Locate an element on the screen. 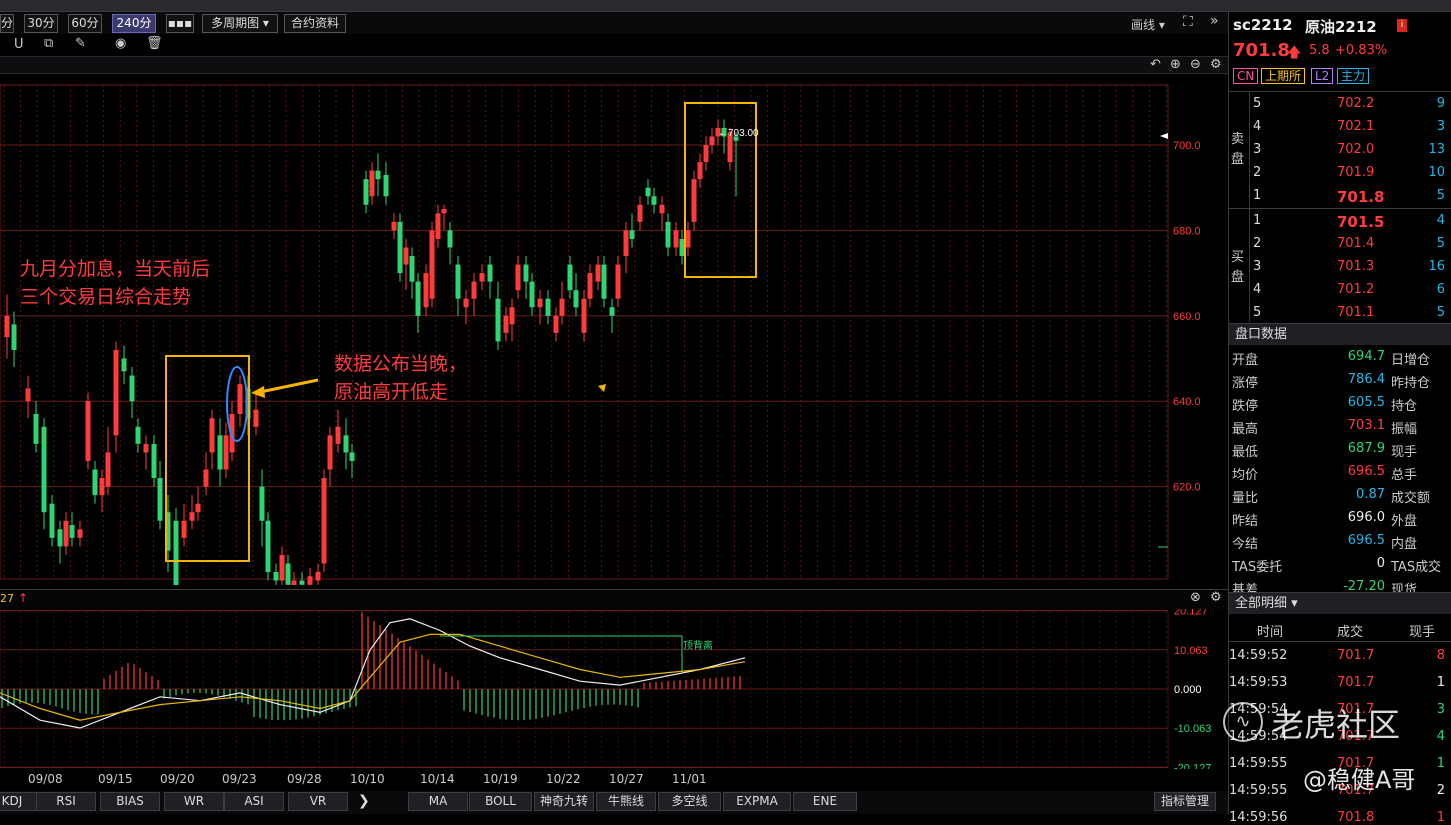  copy-icon: ⧉ is located at coordinates (48, 43).